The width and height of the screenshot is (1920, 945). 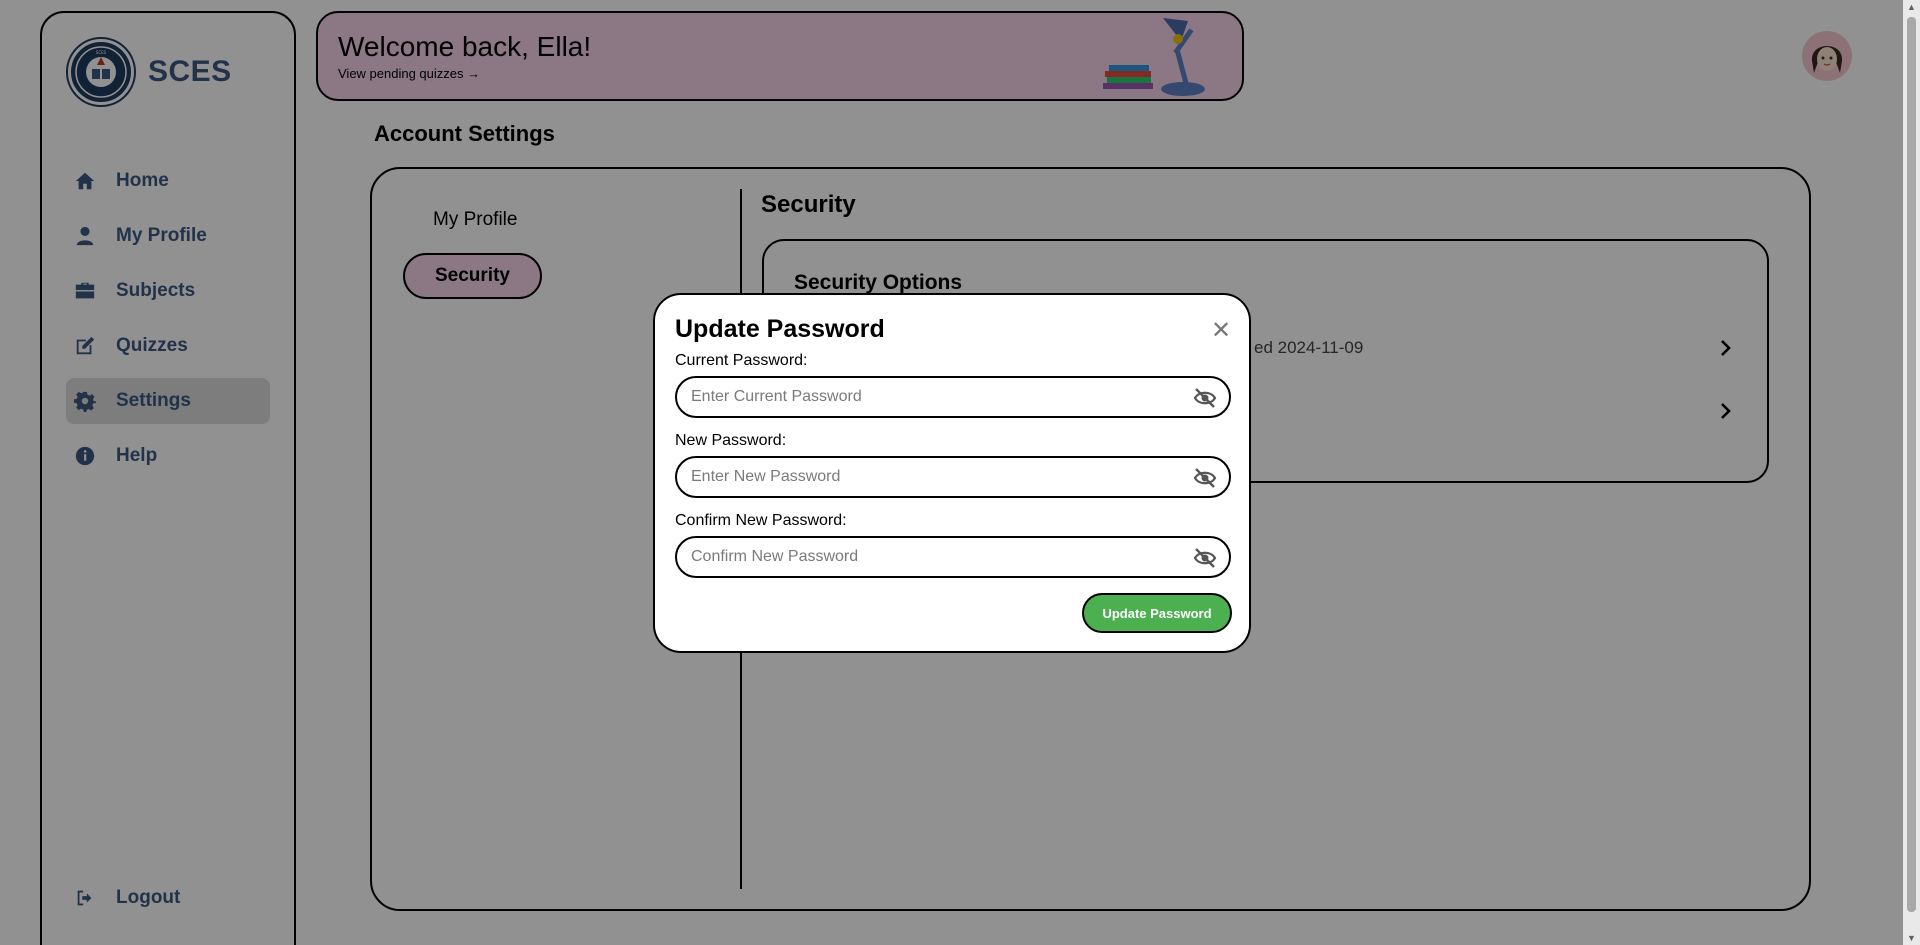 I want to click on scroll-up-arrow-icon: ▲, so click(x=1911, y=7).